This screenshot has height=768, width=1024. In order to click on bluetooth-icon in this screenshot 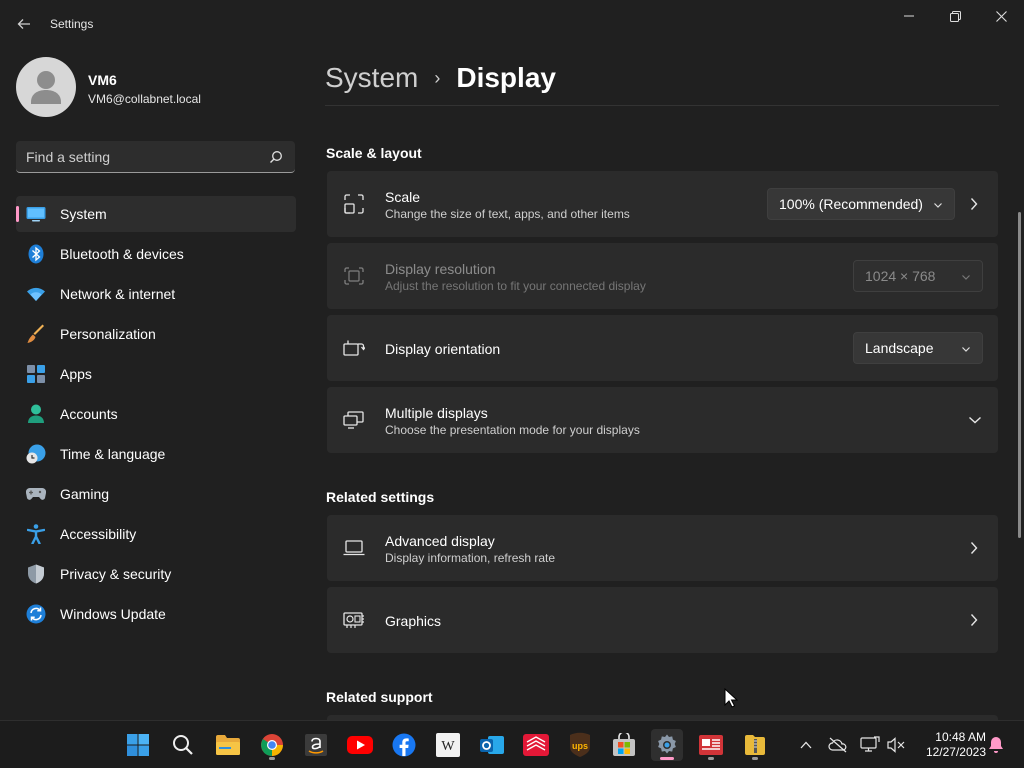, I will do `click(36, 254)`.